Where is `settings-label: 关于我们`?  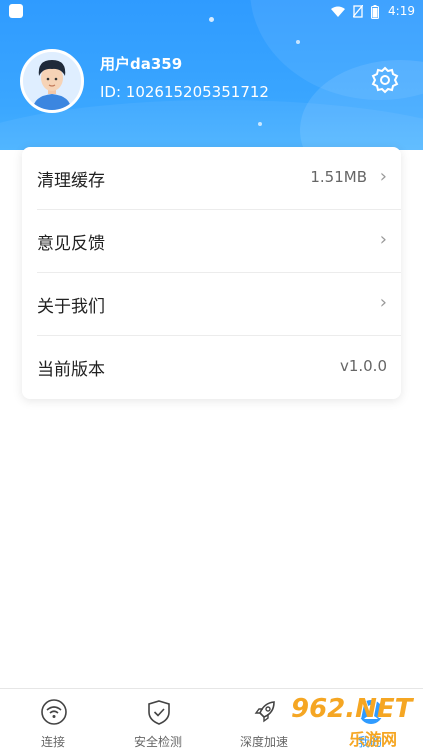 settings-label: 关于我们 is located at coordinates (71, 307).